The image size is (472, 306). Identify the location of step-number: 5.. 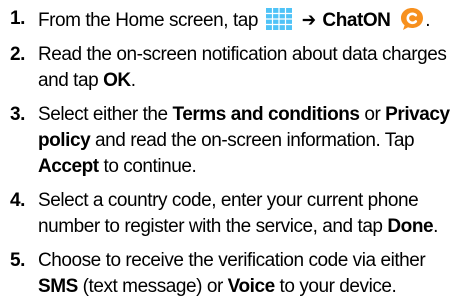
(17, 260).